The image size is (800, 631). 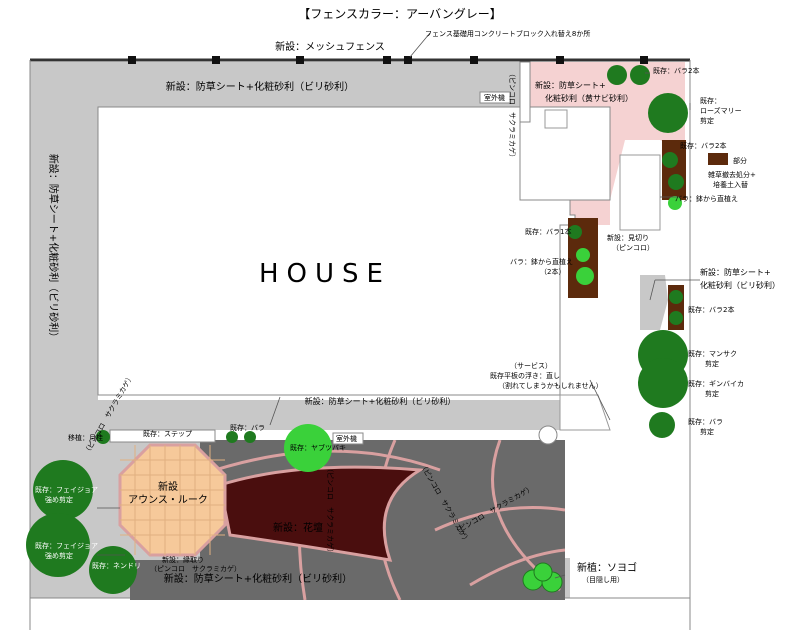 I want to click on rosemary-label: ローズマリー, so click(x=721, y=110).